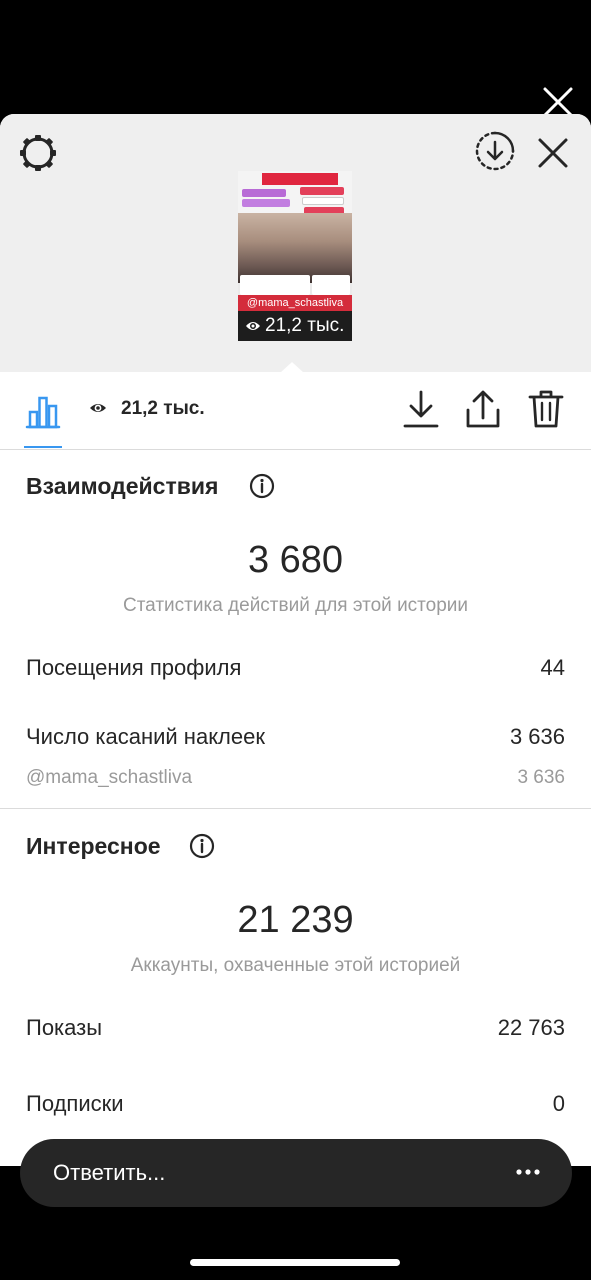  What do you see at coordinates (75, 1103) in the screenshot?
I see `follows-label: Подписки` at bounding box center [75, 1103].